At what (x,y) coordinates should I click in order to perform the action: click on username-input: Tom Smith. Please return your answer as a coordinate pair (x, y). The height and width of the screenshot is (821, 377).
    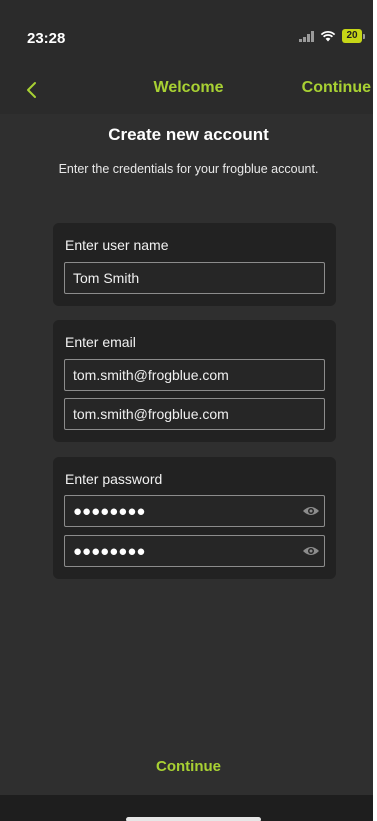
    Looking at the image, I should click on (194, 278).